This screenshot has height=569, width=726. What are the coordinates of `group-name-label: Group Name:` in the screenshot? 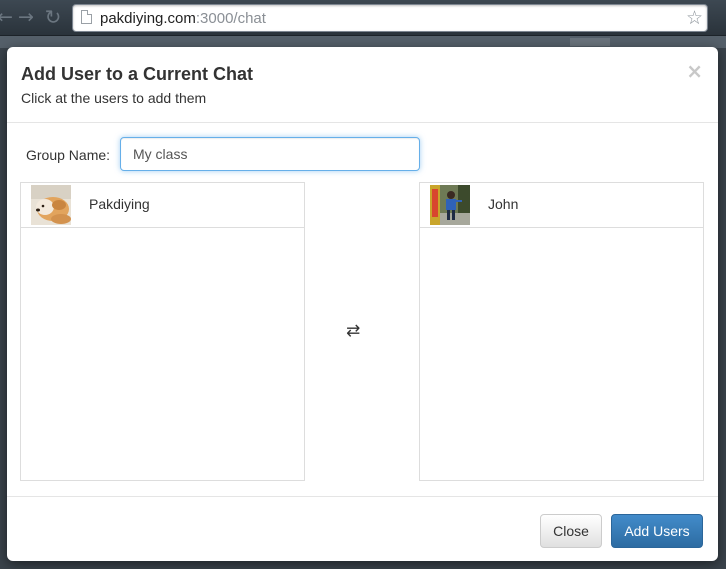 It's located at (68, 155).